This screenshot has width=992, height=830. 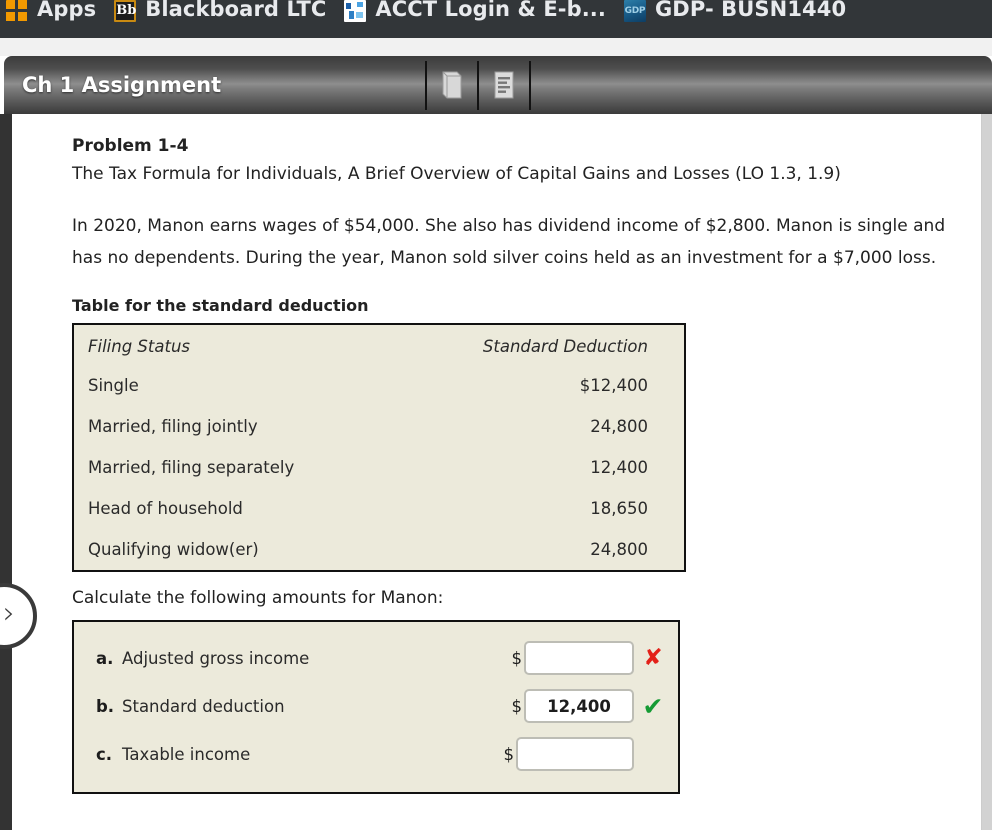 I want to click on bookmark-blackboard: Bb Blackboard LTC, so click(x=220, y=19).